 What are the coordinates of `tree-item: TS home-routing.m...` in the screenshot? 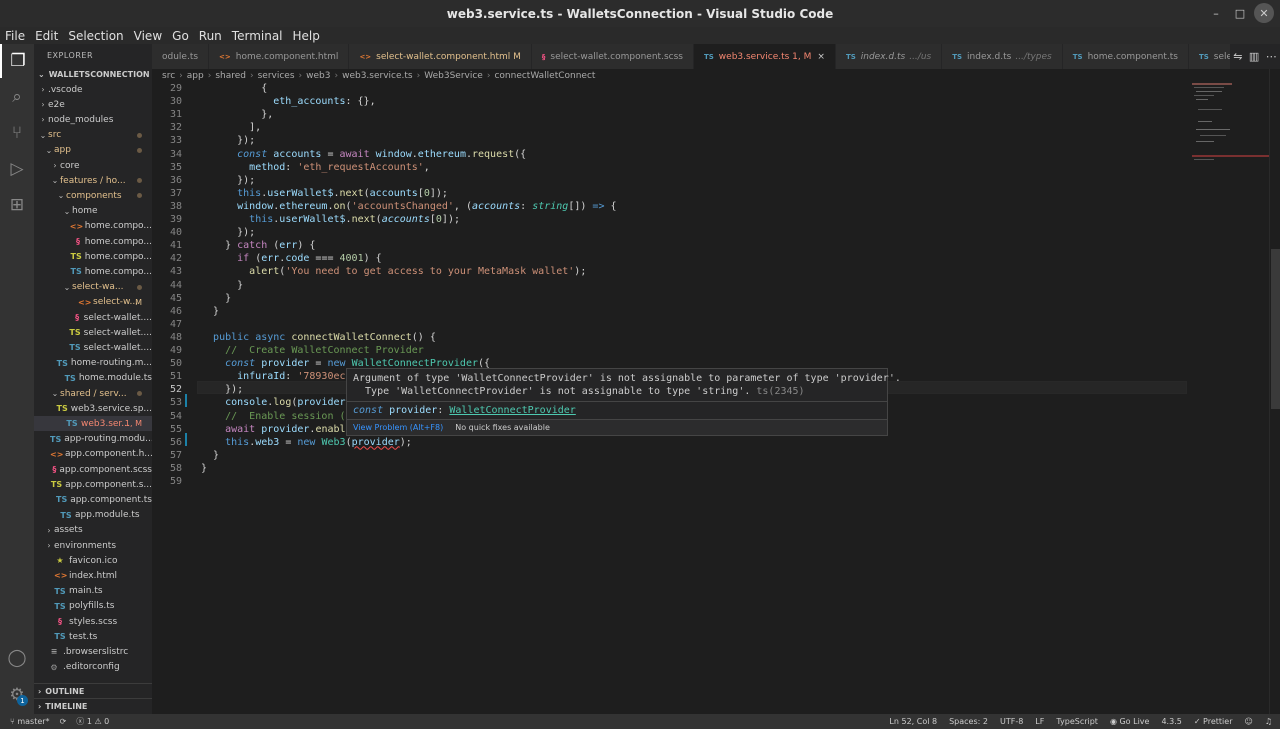 It's located at (93, 363).